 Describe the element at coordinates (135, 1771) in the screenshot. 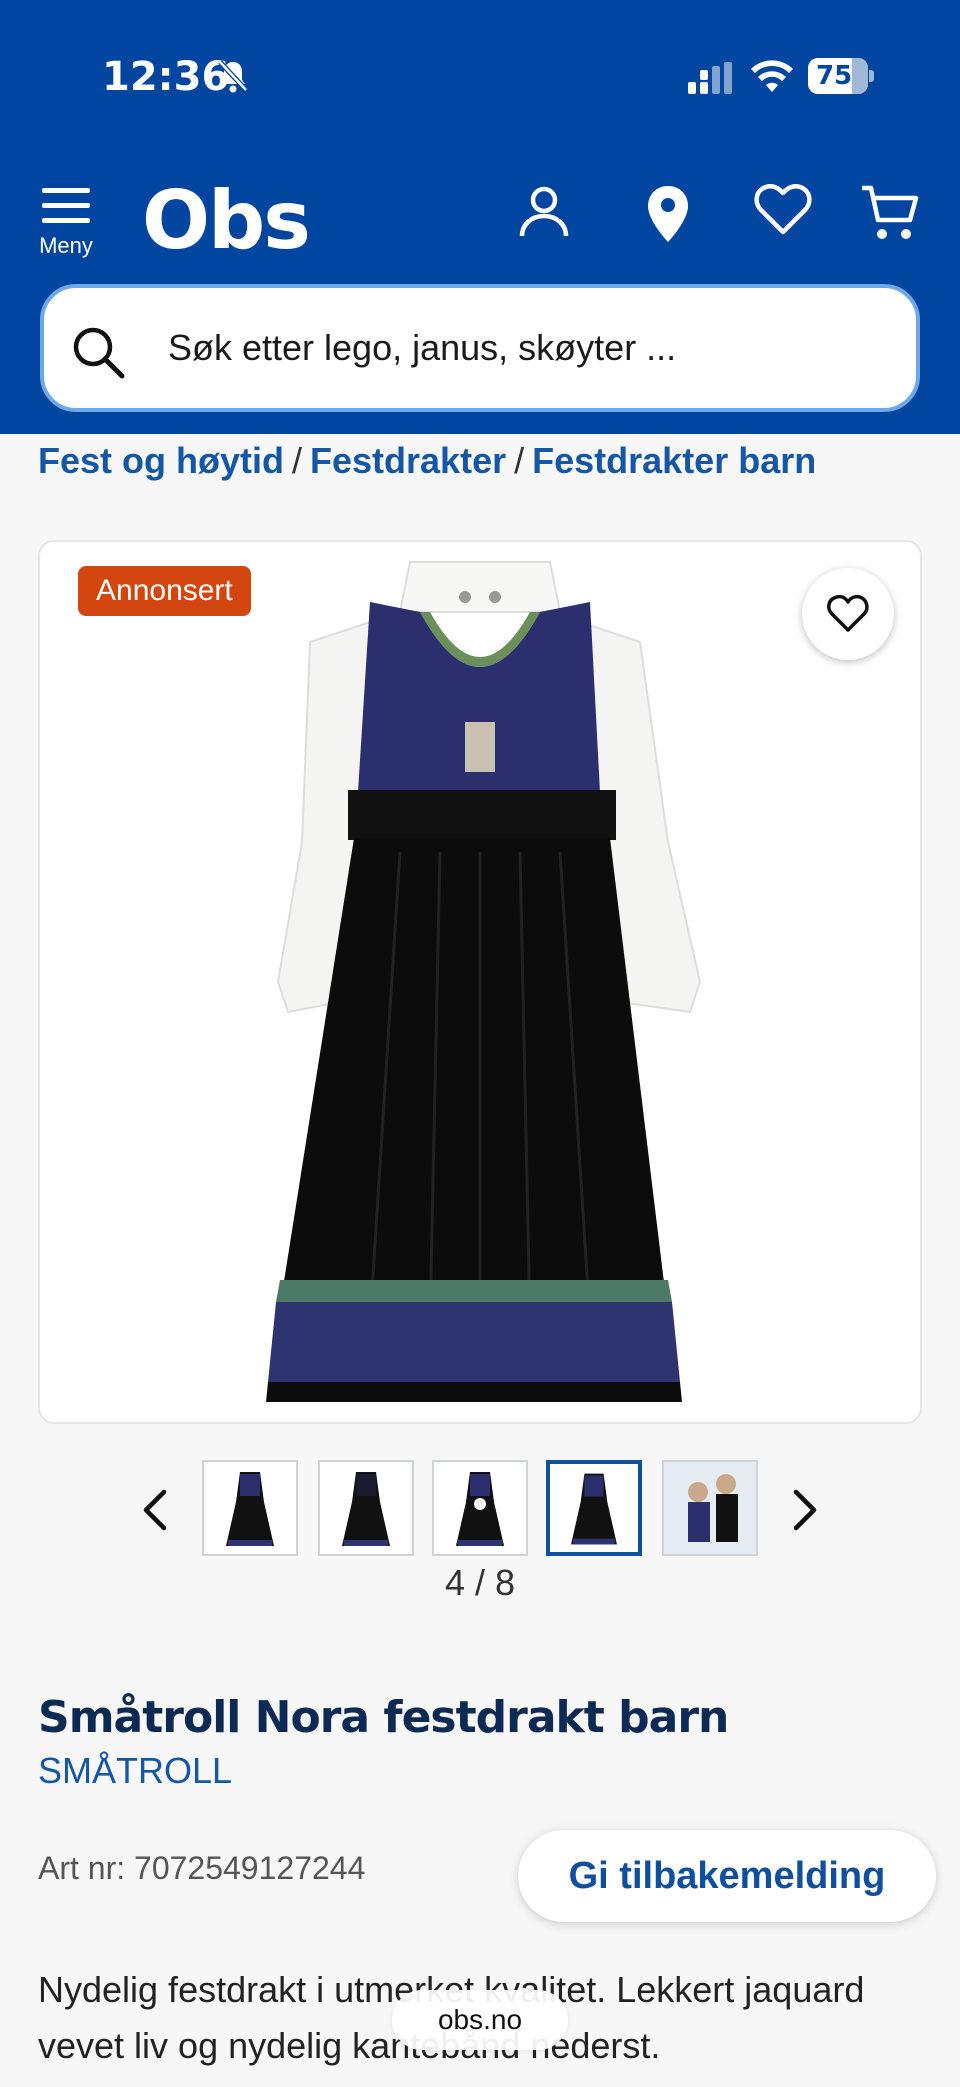

I see `product-brand: SMÅTROLL` at that location.